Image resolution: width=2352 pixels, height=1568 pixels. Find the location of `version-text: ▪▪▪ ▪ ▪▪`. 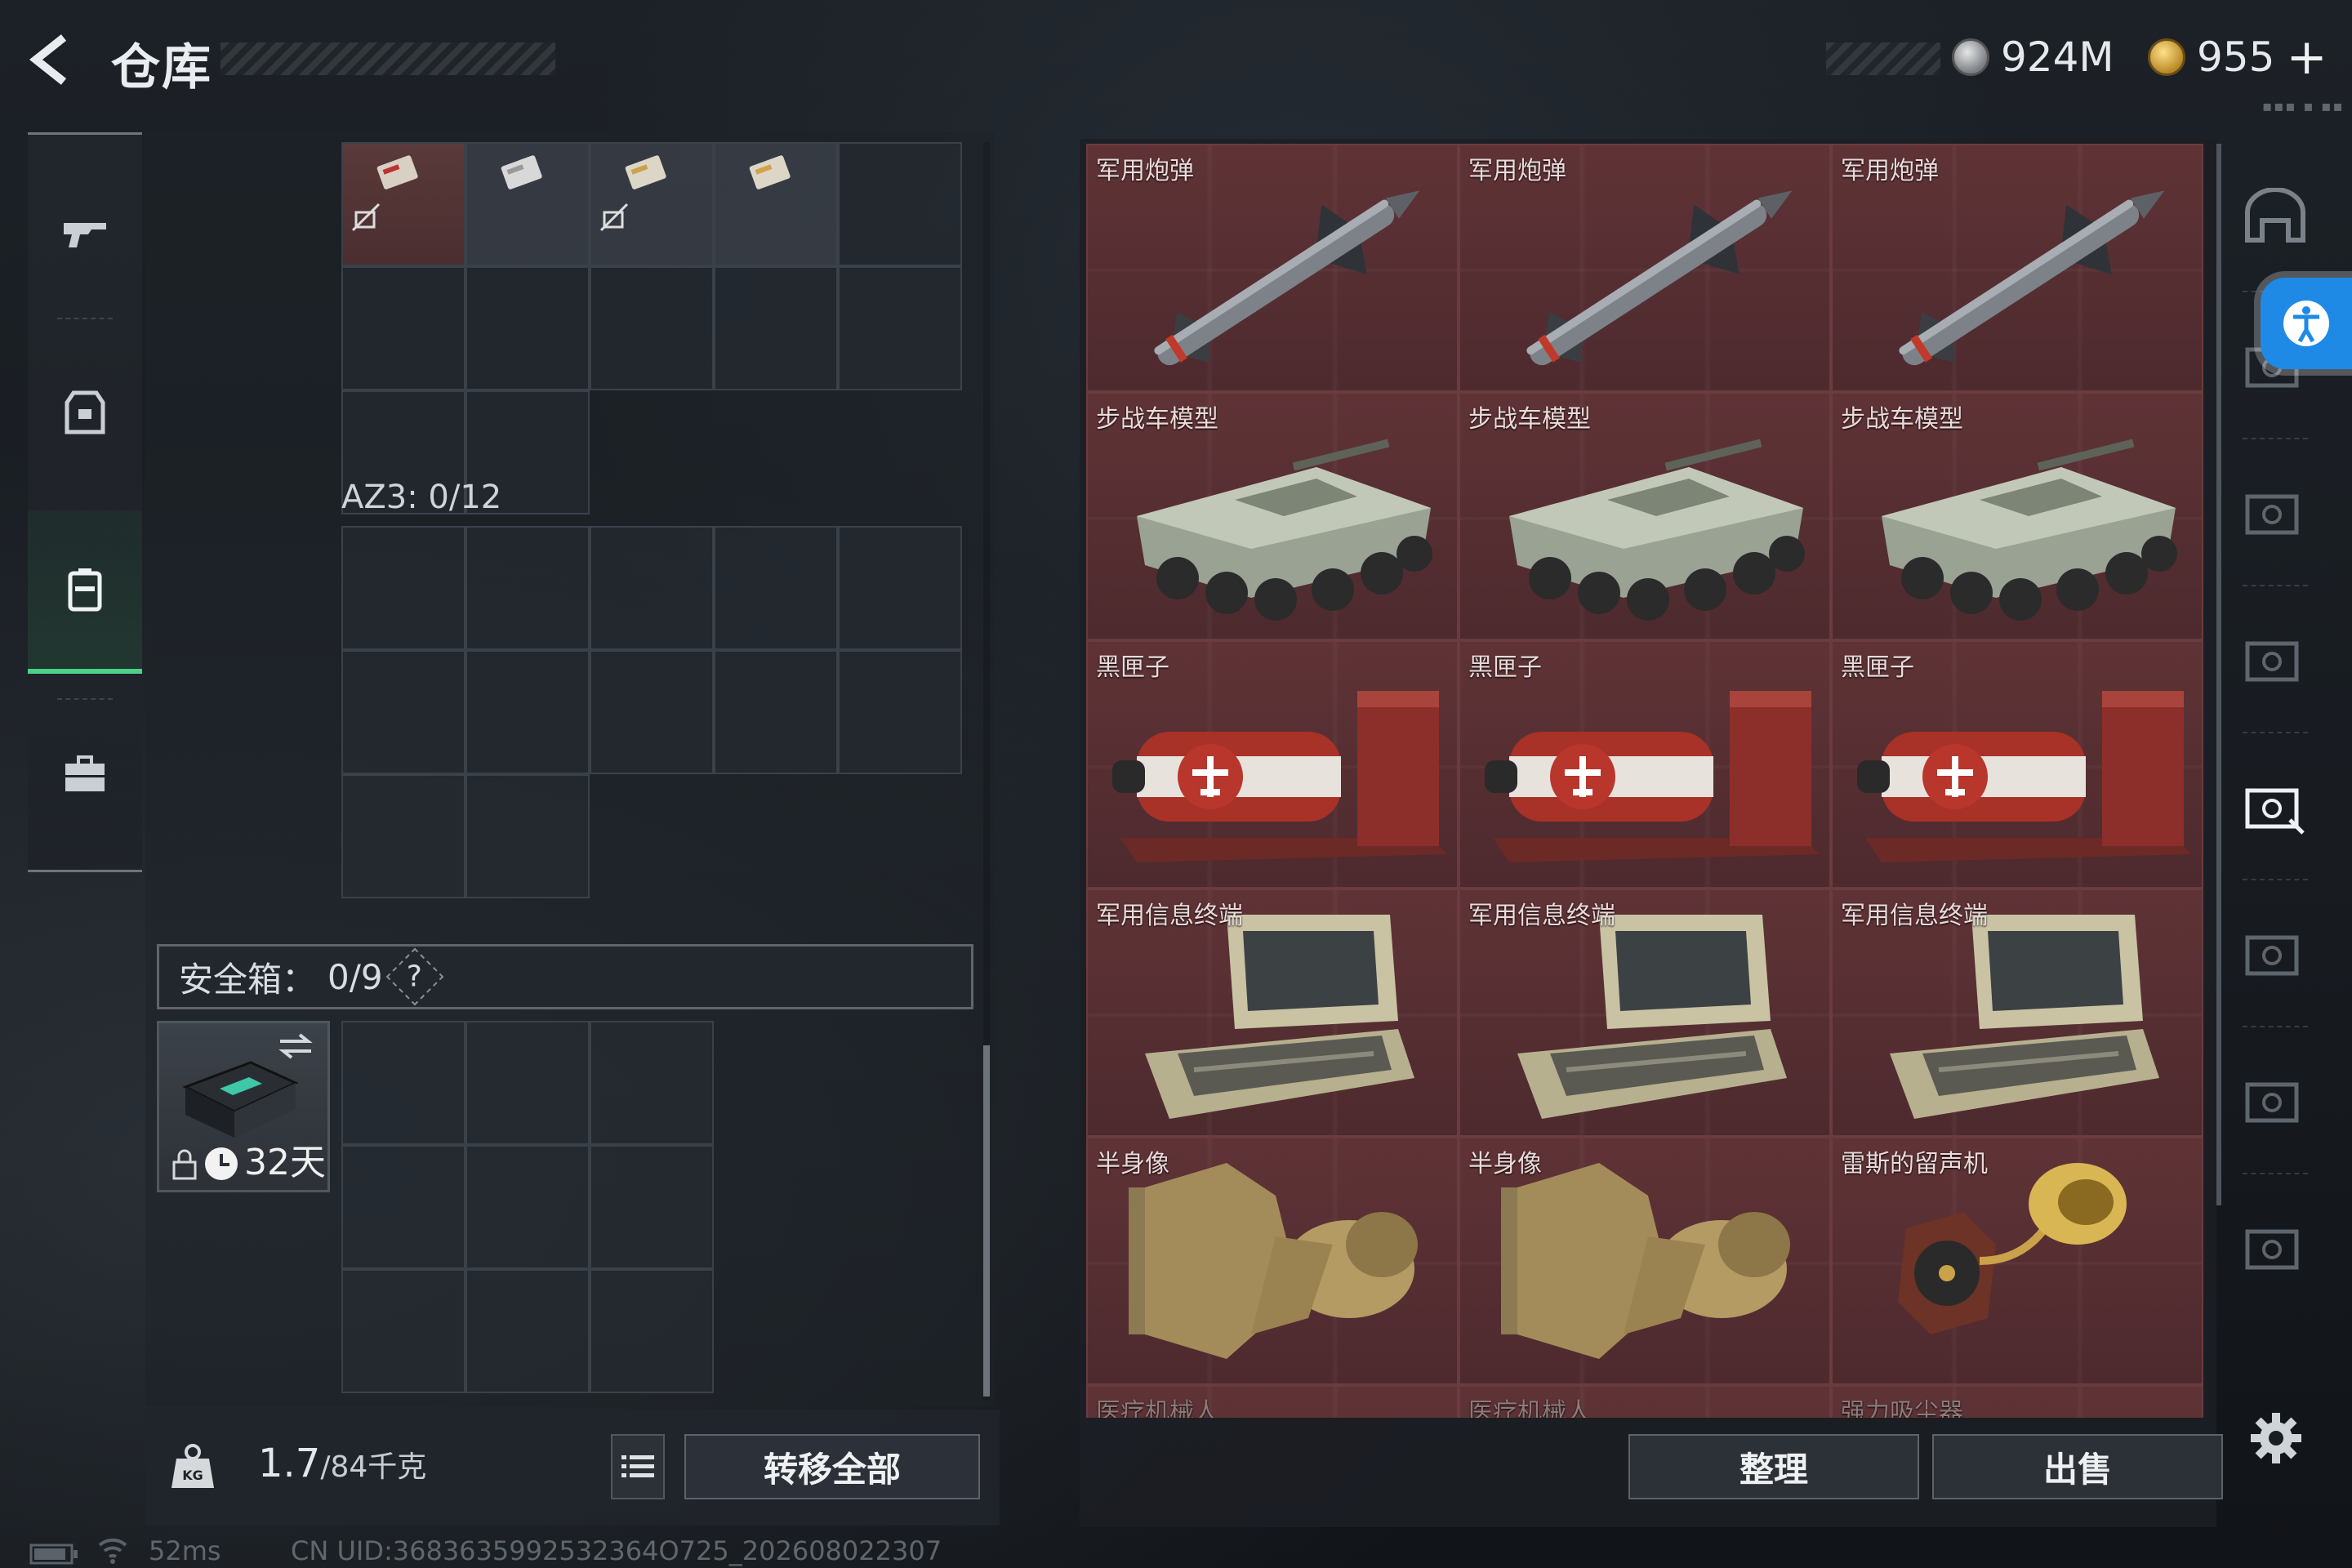

version-text: ▪▪▪ ▪ ▪▪ is located at coordinates (2303, 106).